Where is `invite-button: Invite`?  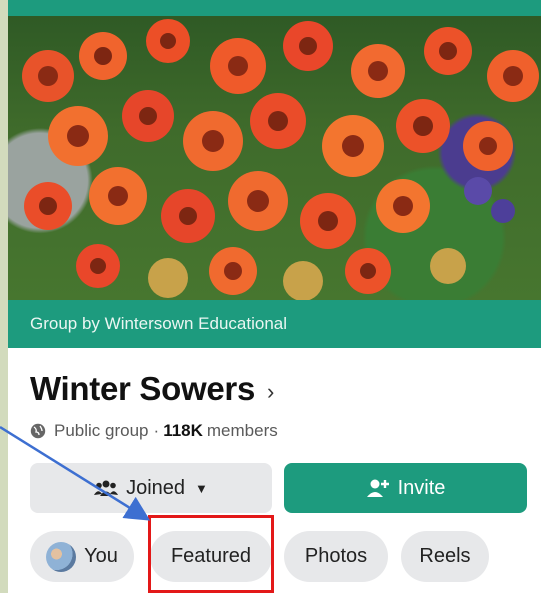 invite-button: Invite is located at coordinates (405, 488).